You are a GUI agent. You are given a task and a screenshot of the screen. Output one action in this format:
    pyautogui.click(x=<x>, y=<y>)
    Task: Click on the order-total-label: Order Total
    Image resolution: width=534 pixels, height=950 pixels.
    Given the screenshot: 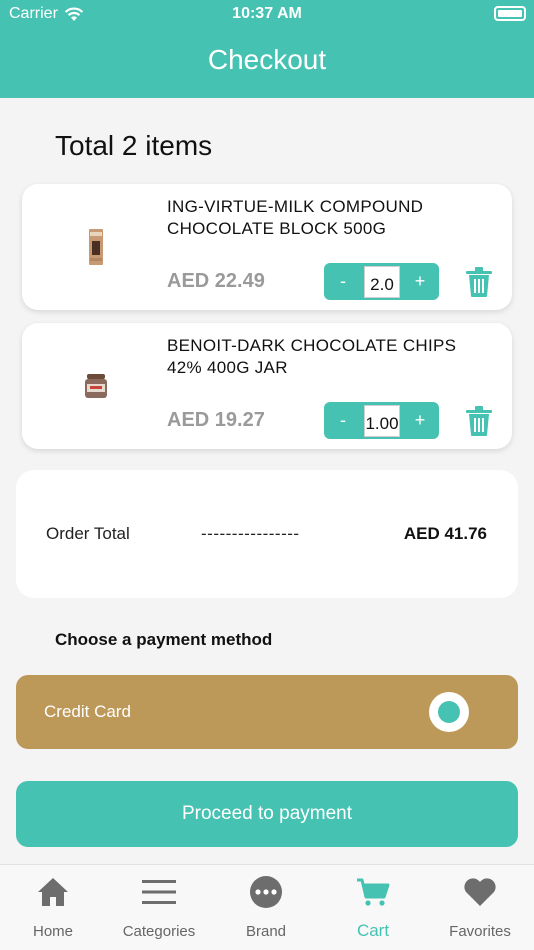 What is the action you would take?
    pyautogui.click(x=88, y=533)
    